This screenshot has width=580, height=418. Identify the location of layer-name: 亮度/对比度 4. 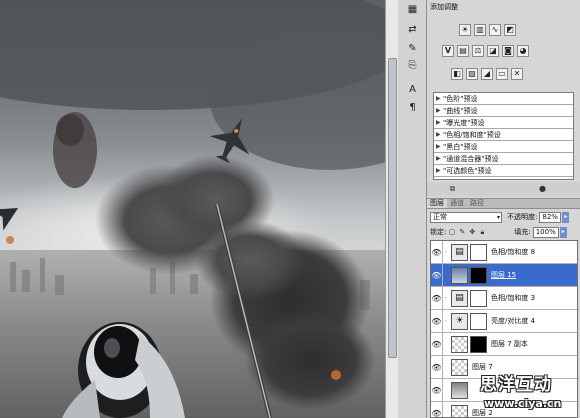
(513, 321).